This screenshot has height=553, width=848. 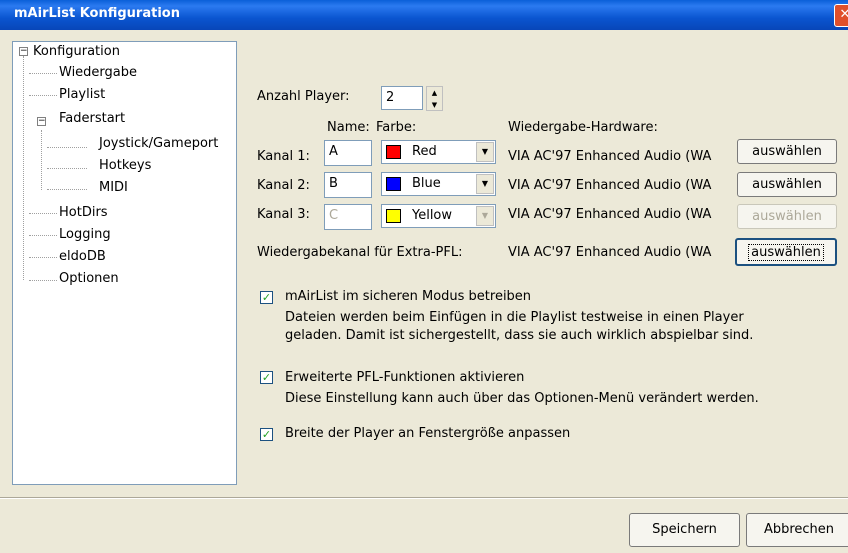 What do you see at coordinates (684, 530) in the screenshot?
I see `save-button: Speichern` at bounding box center [684, 530].